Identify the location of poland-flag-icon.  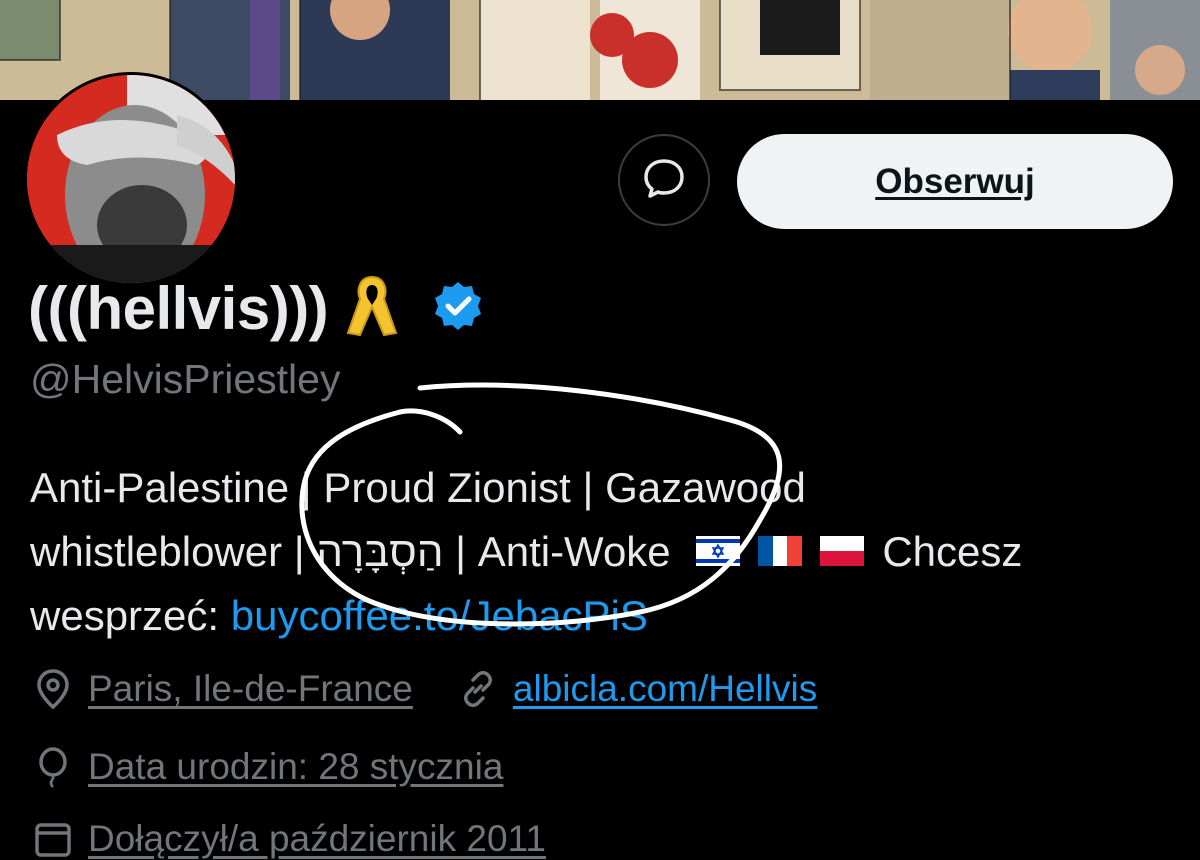
(842, 550).